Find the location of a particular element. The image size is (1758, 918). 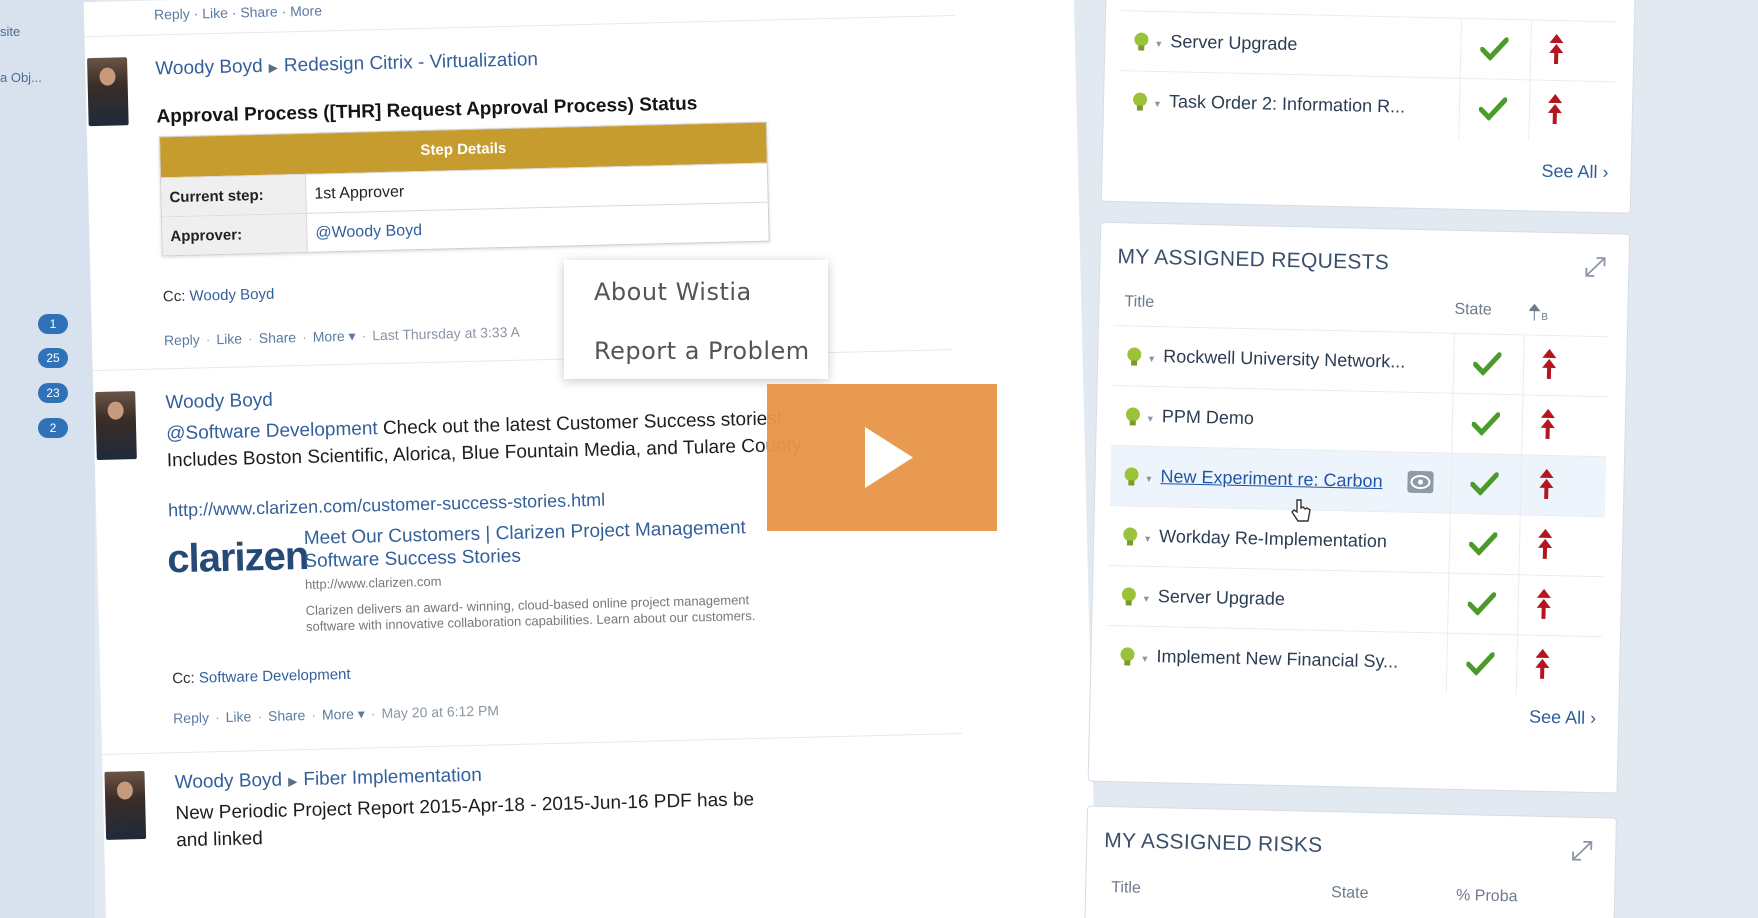

menu-item-about-wistia: About Wistia is located at coordinates (673, 292).